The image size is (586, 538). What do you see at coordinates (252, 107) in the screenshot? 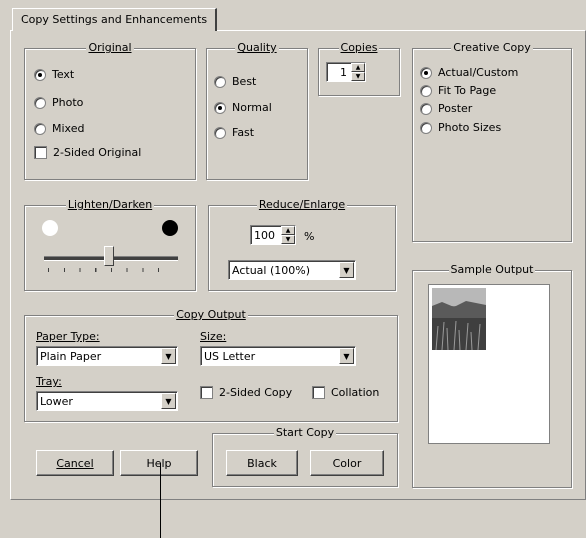
I see `radio-label: Normal` at bounding box center [252, 107].